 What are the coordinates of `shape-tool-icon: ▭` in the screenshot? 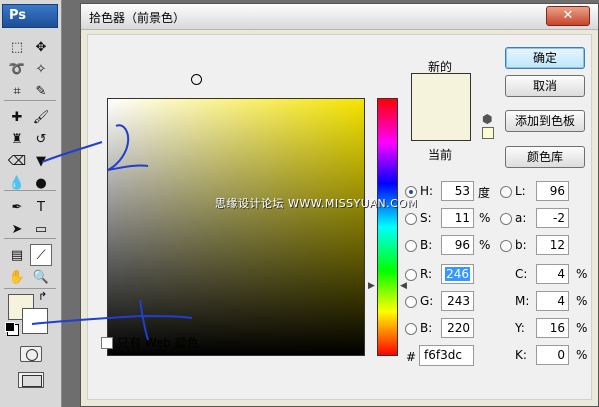 It's located at (41, 229).